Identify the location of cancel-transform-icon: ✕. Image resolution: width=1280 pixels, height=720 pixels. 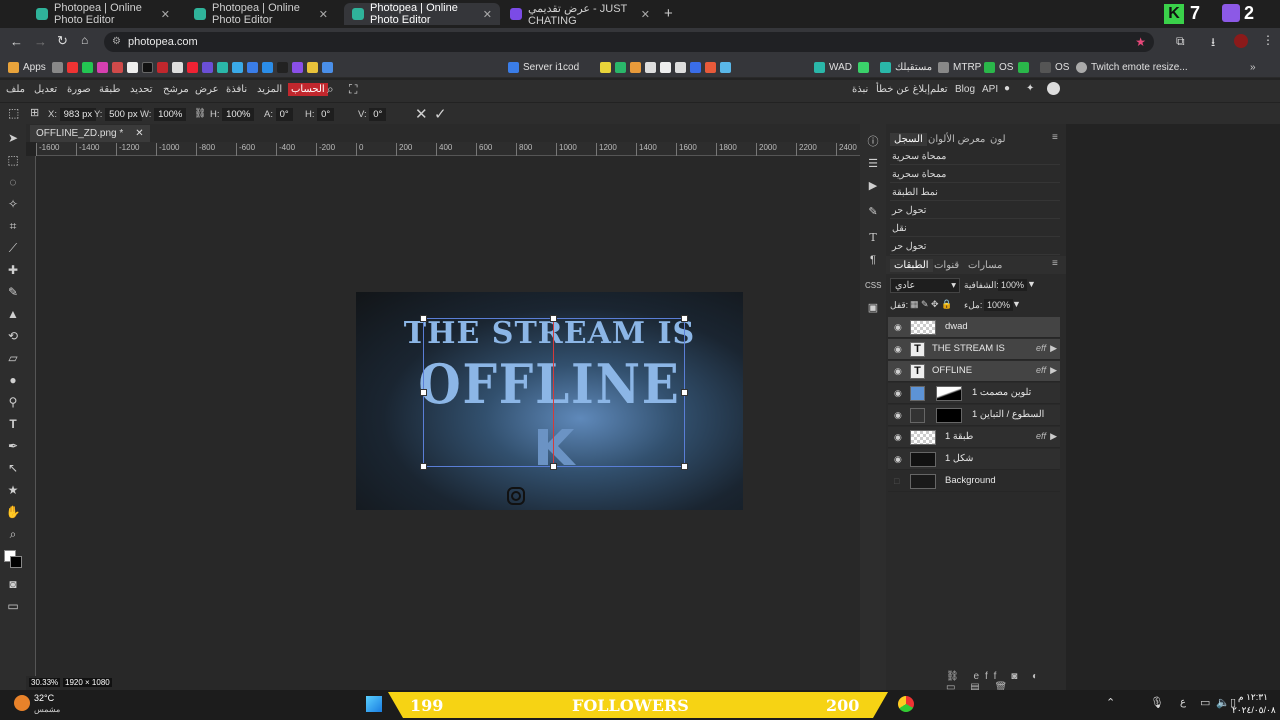
(421, 114).